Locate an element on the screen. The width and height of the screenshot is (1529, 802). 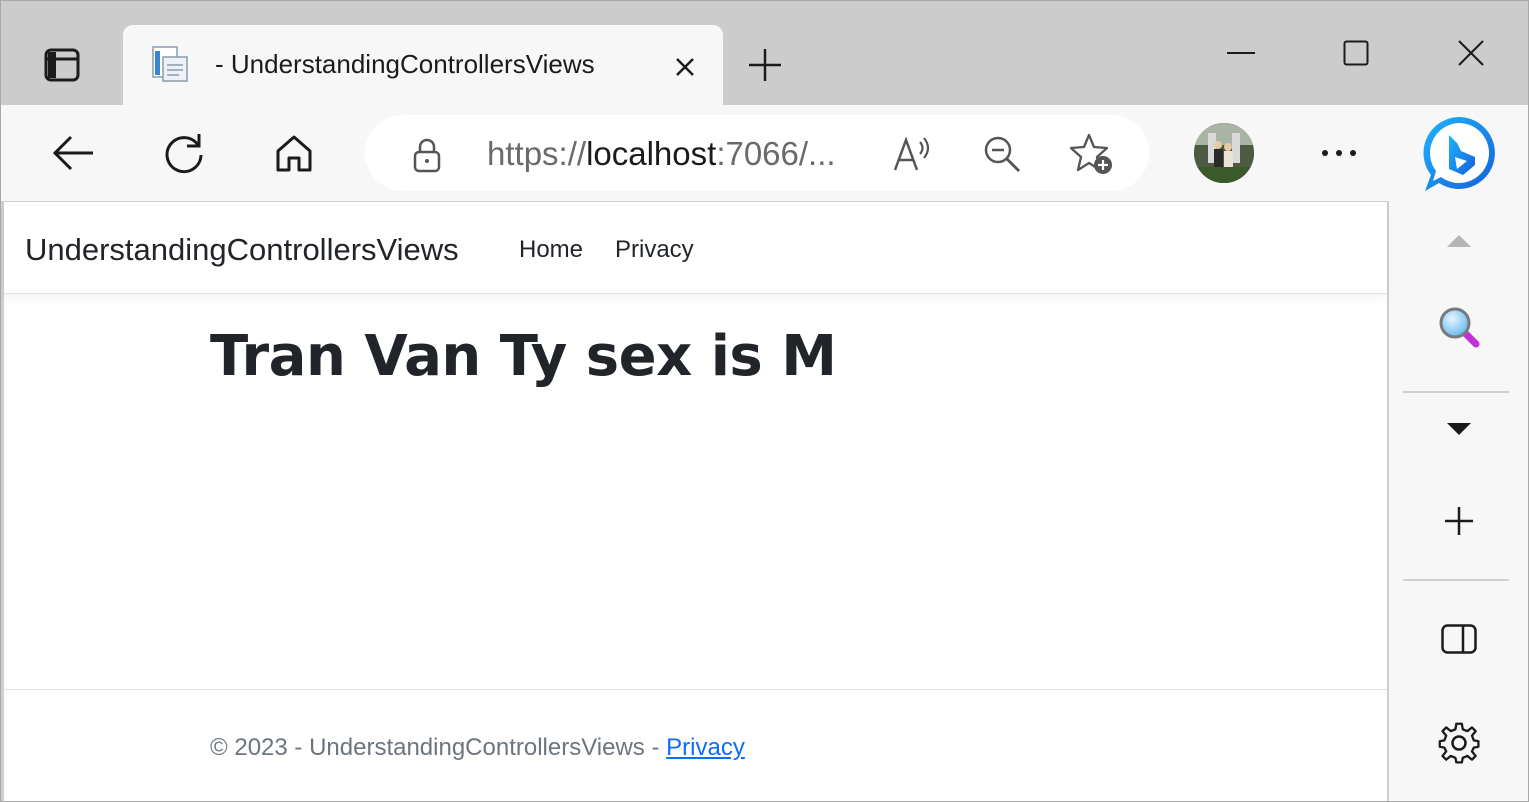
zoom-out-icon is located at coordinates (1002, 154).